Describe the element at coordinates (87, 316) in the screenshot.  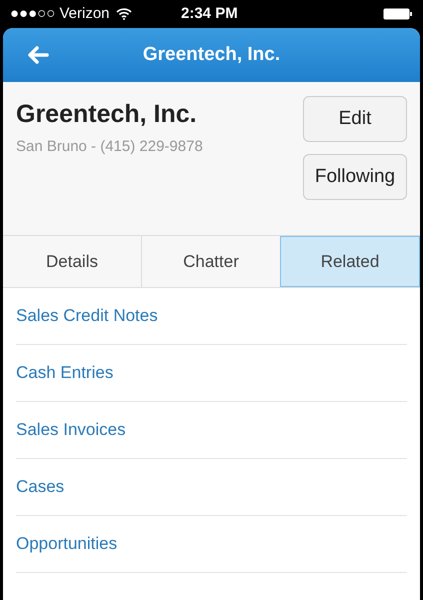
I see `related-list-link: Sales Credit Notes` at that location.